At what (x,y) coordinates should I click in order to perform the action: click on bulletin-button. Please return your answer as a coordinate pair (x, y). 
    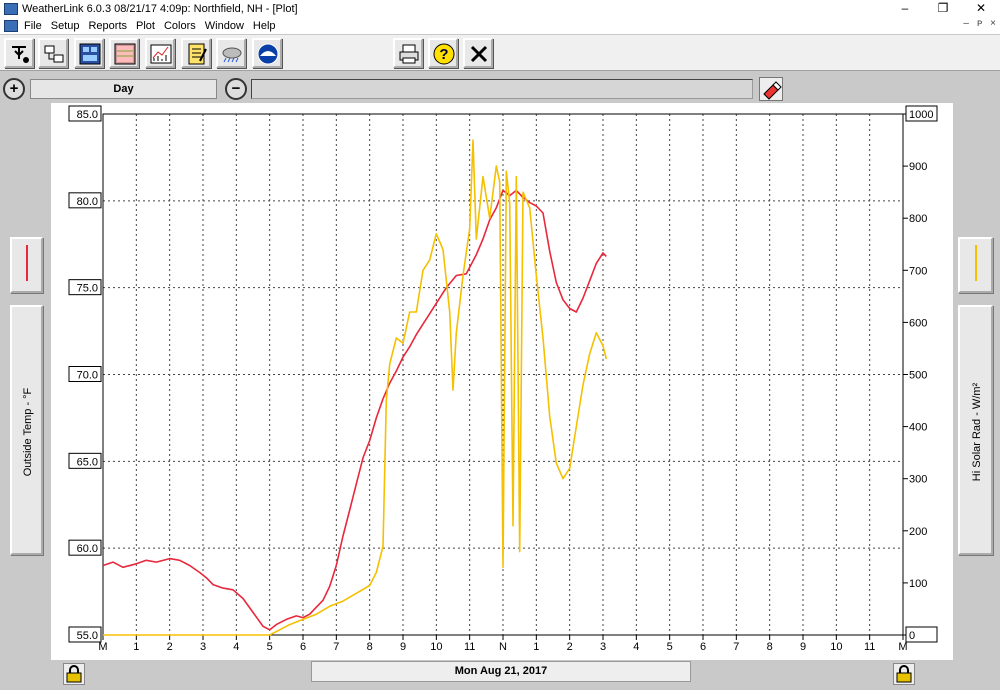
    Looking at the image, I should click on (89, 53).